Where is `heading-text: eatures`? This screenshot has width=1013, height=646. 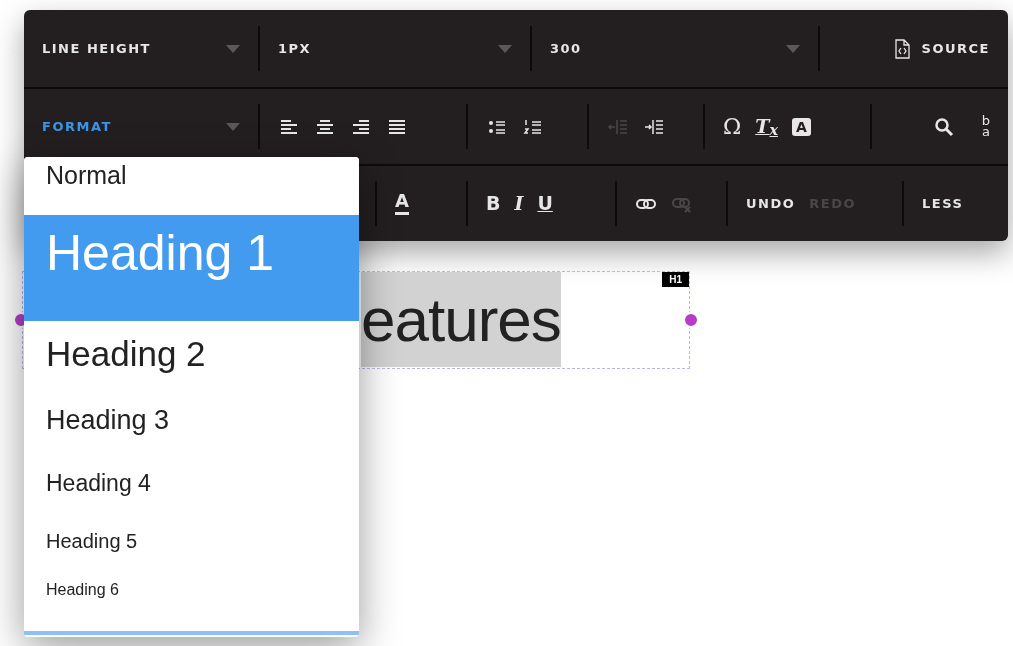 heading-text: eatures is located at coordinates (461, 319).